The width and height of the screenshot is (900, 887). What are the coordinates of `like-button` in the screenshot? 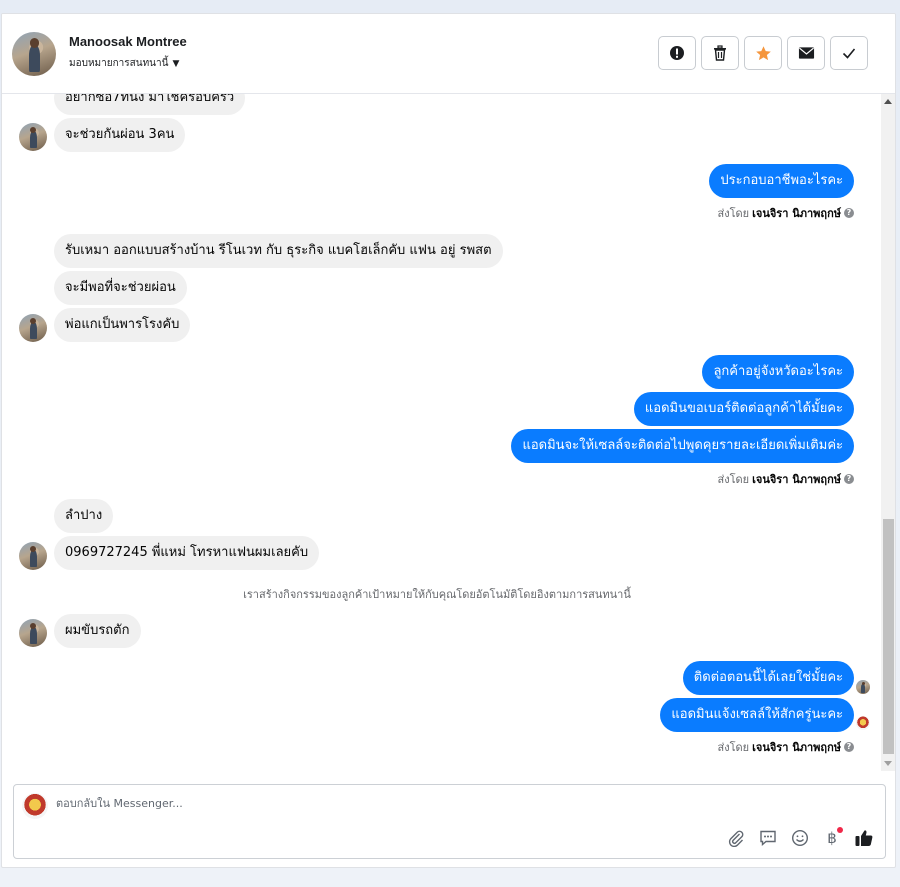 It's located at (864, 838).